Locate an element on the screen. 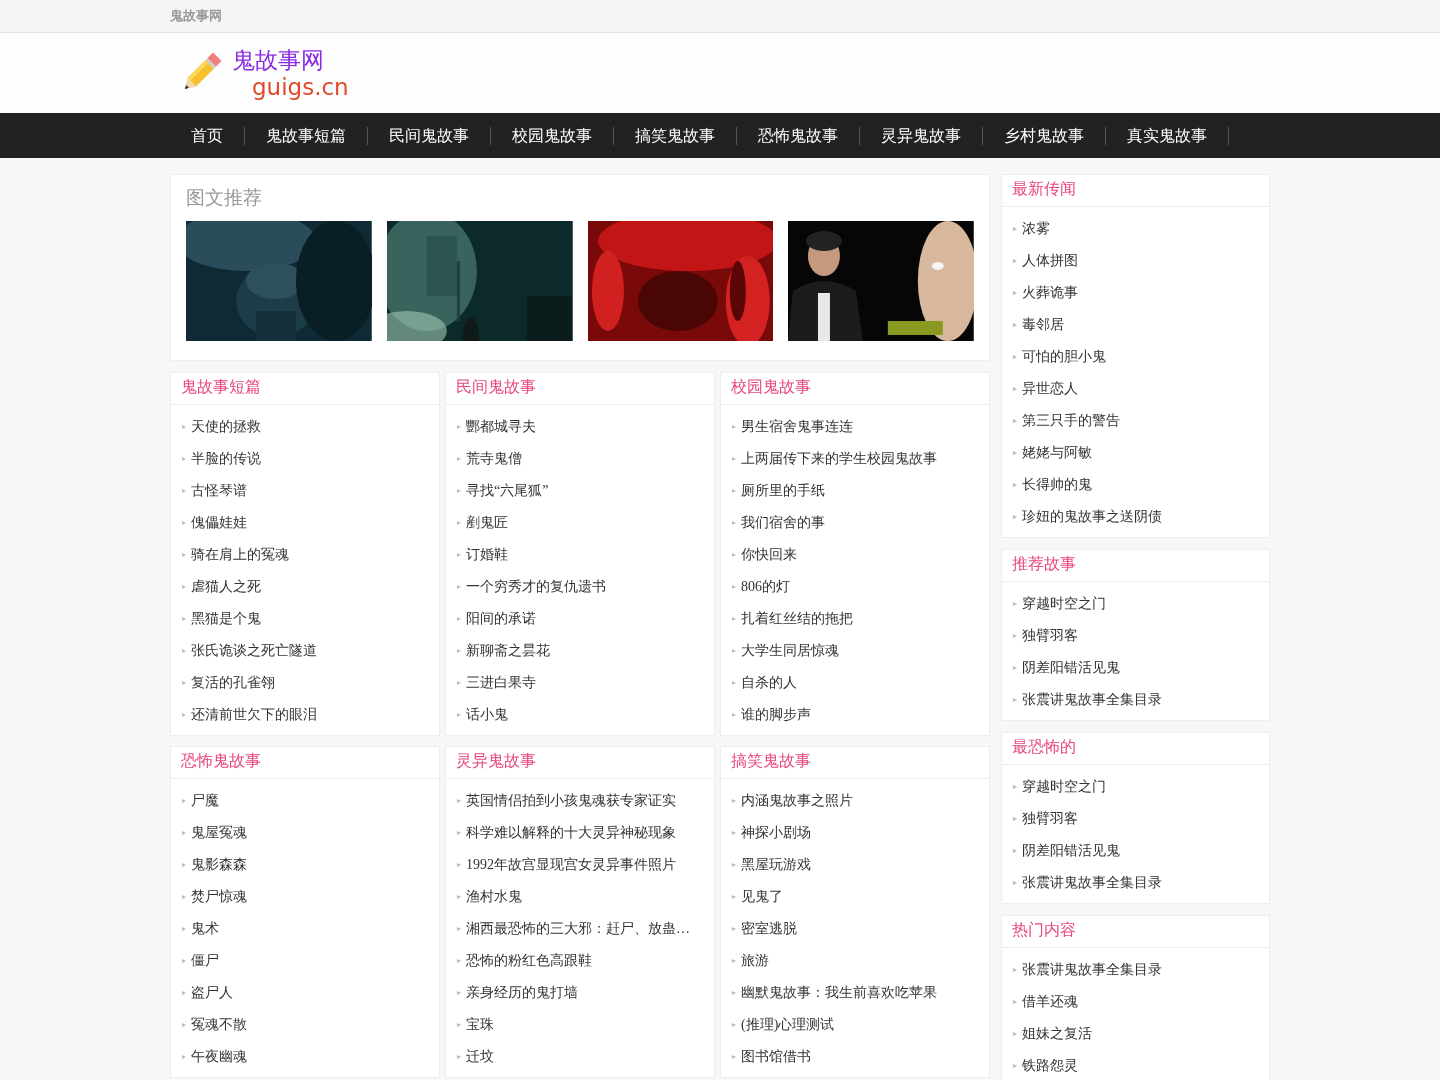 The height and width of the screenshot is (1080, 1440). story-link: 宝珠 is located at coordinates (480, 1025).